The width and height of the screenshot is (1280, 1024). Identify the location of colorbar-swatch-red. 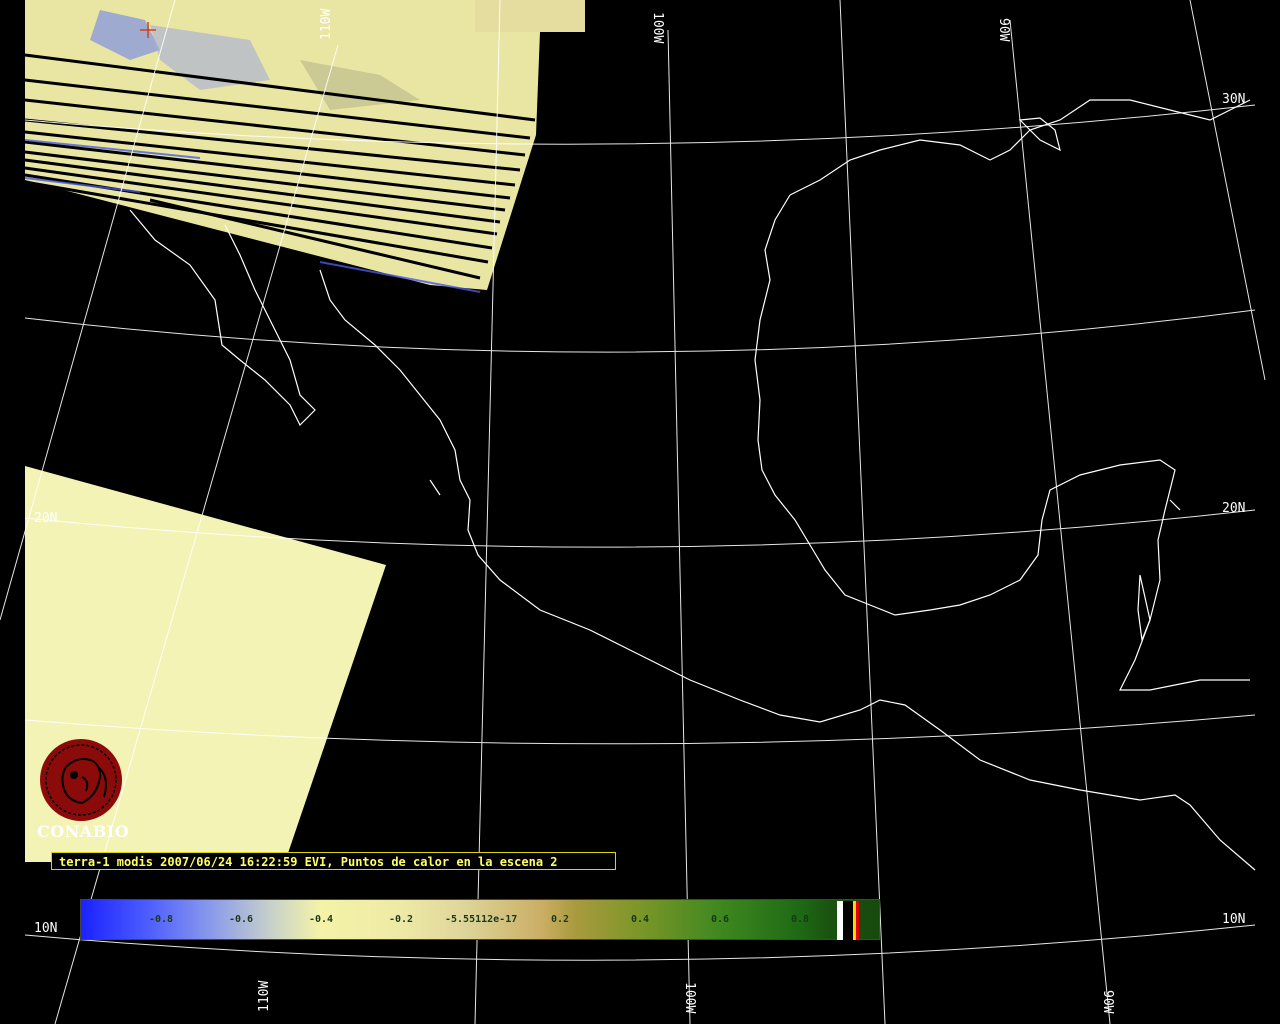
(857, 920).